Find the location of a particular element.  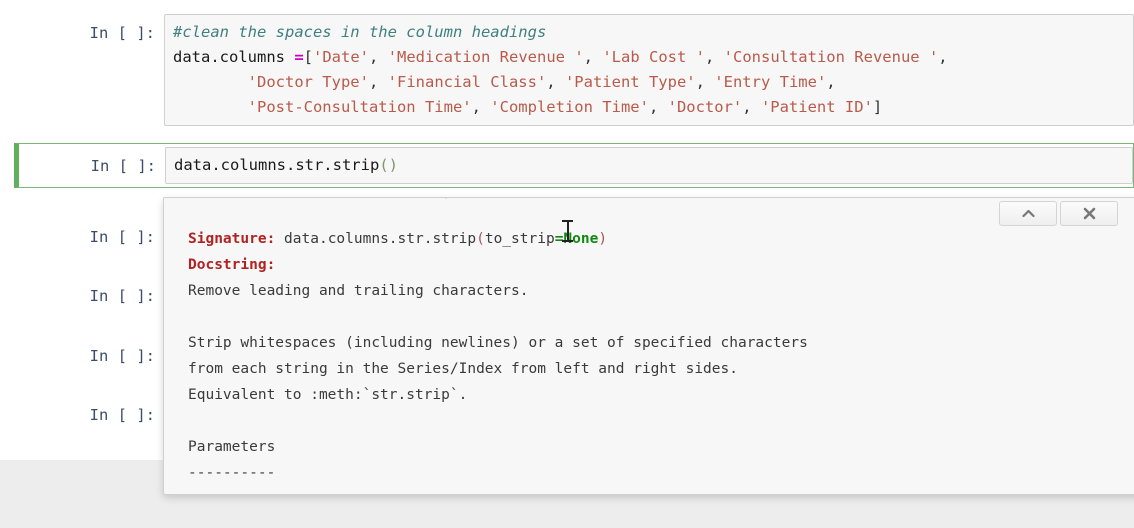

code-token: () is located at coordinates (388, 165).